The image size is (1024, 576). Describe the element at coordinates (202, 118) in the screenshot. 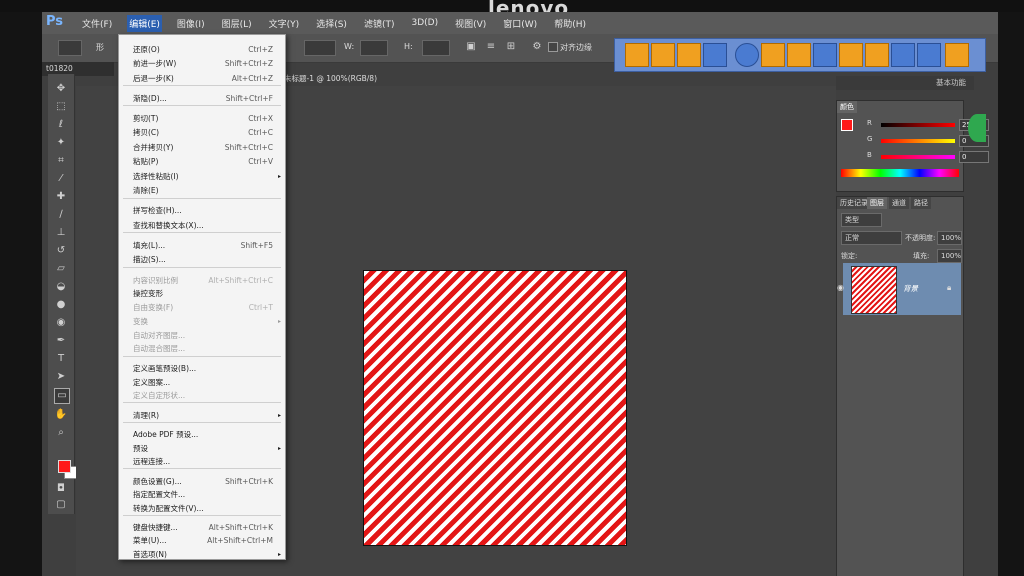

I see `edit-menu-item: 剪切(T) Ctrl+X` at that location.